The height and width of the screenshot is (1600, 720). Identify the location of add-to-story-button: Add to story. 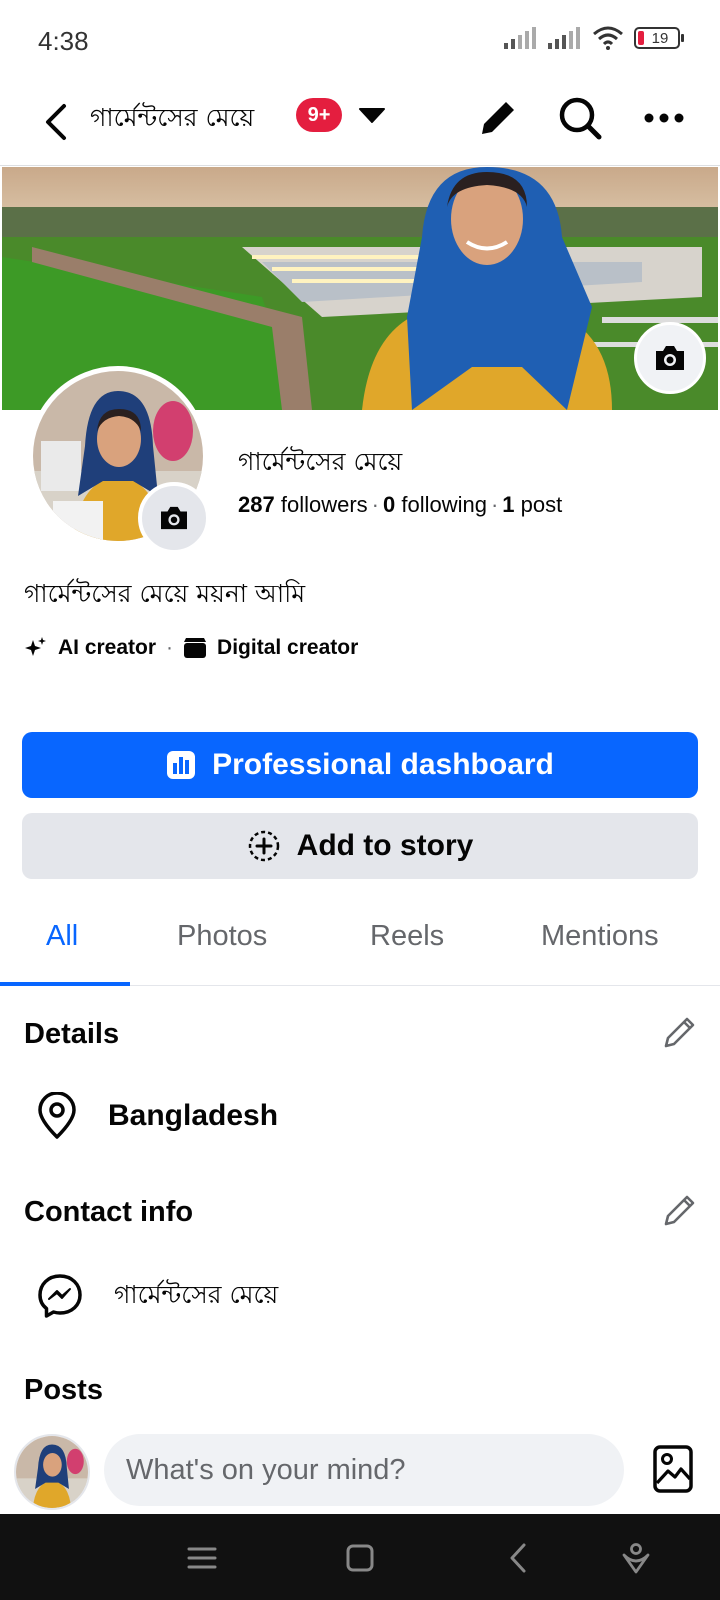
(360, 846).